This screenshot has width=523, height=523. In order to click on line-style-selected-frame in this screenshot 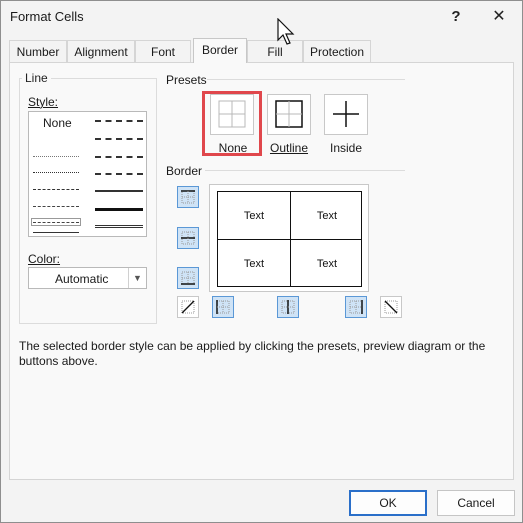, I will do `click(56, 222)`.